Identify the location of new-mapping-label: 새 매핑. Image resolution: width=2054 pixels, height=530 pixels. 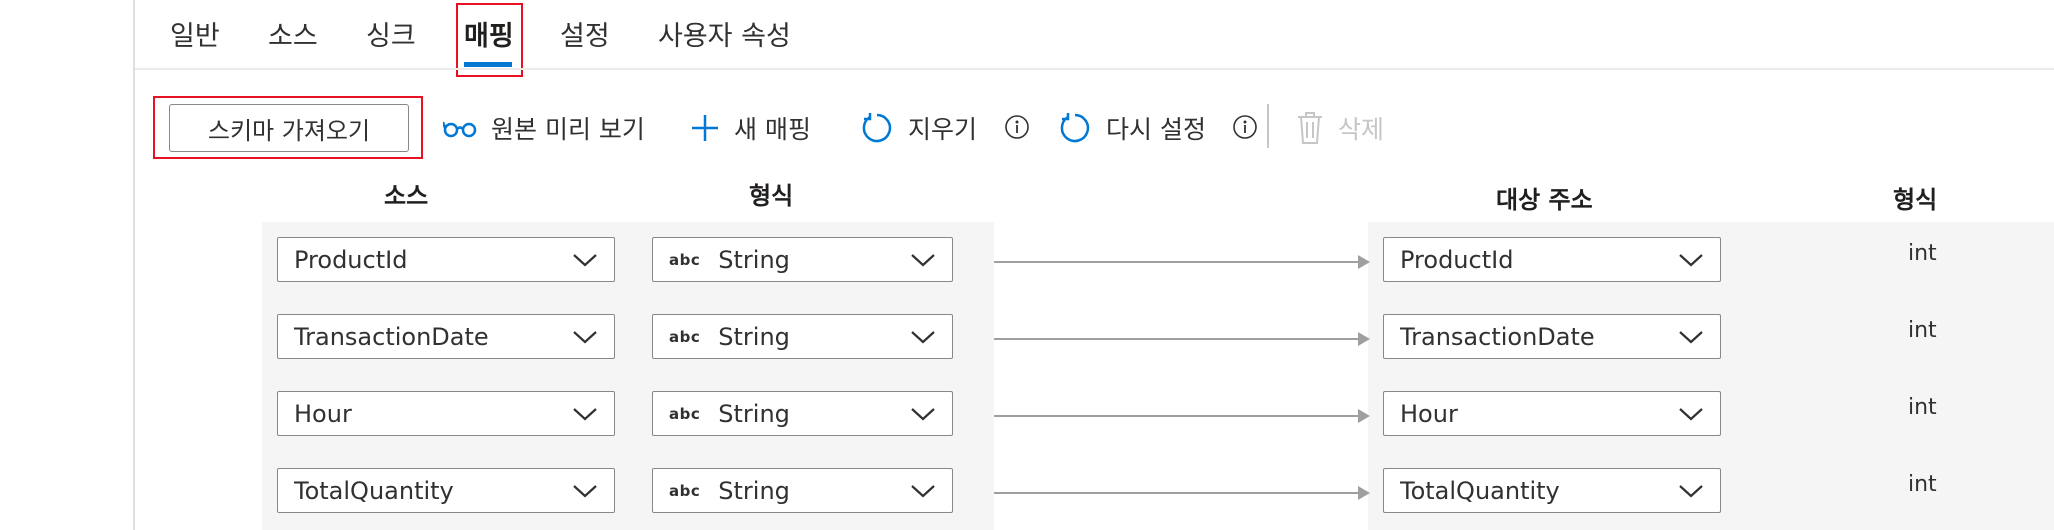
(772, 129).